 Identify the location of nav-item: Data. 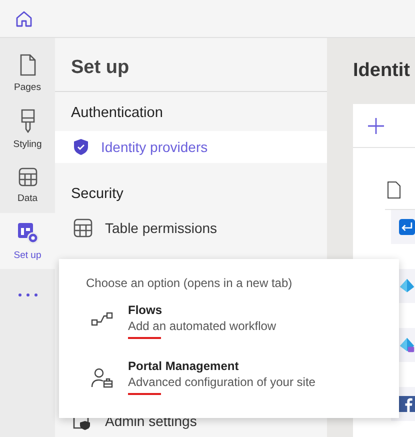
(27, 185).